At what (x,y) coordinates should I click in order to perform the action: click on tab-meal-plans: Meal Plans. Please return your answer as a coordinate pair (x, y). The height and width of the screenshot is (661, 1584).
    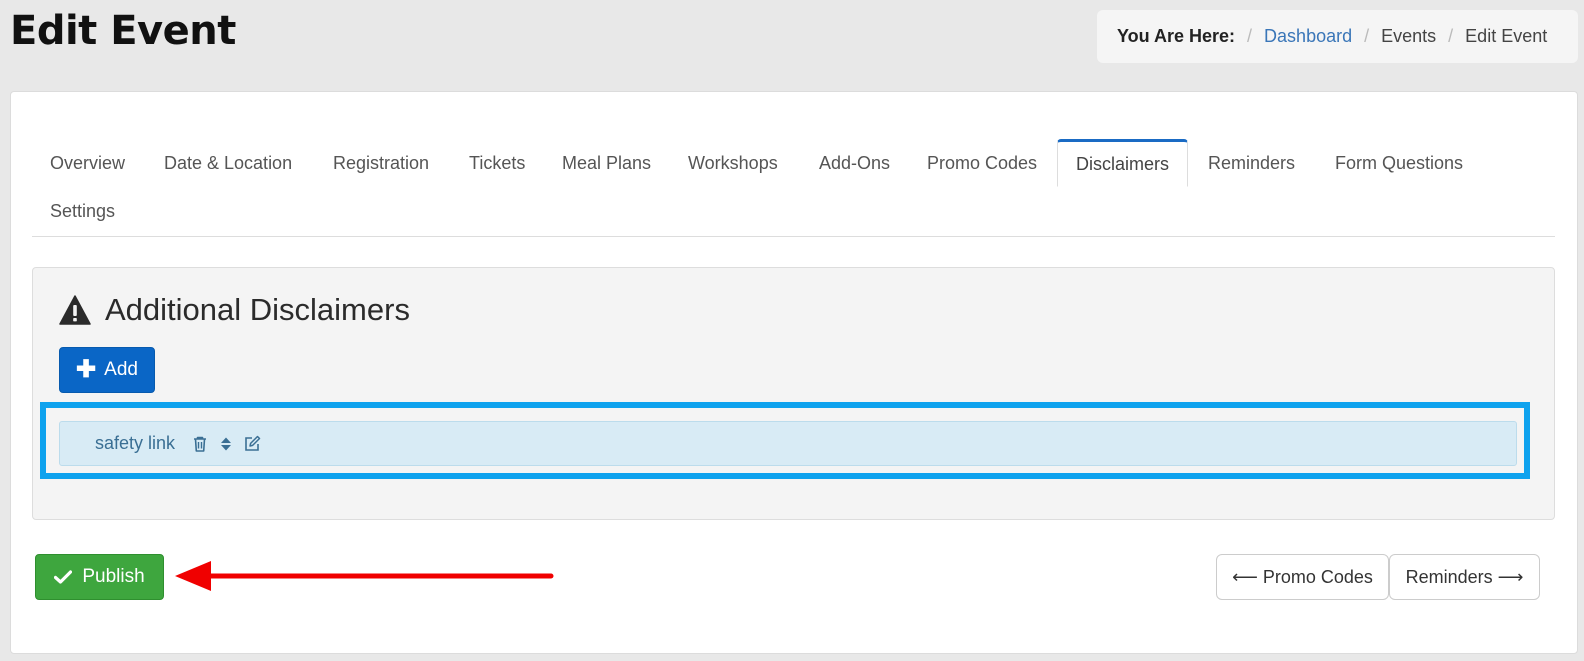
    Looking at the image, I should click on (606, 163).